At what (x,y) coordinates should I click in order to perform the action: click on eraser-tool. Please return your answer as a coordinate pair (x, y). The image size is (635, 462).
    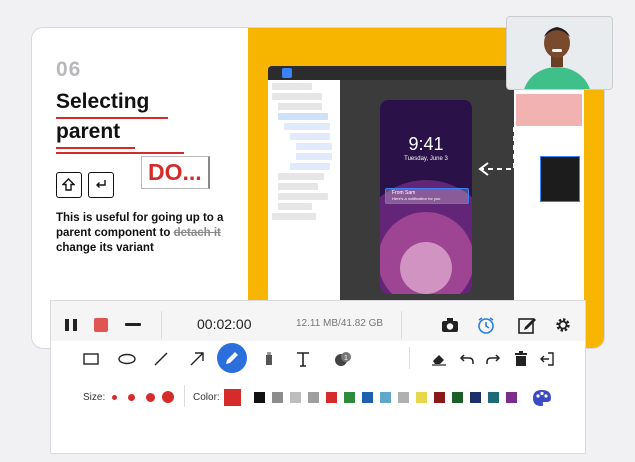
    Looking at the image, I should click on (439, 359).